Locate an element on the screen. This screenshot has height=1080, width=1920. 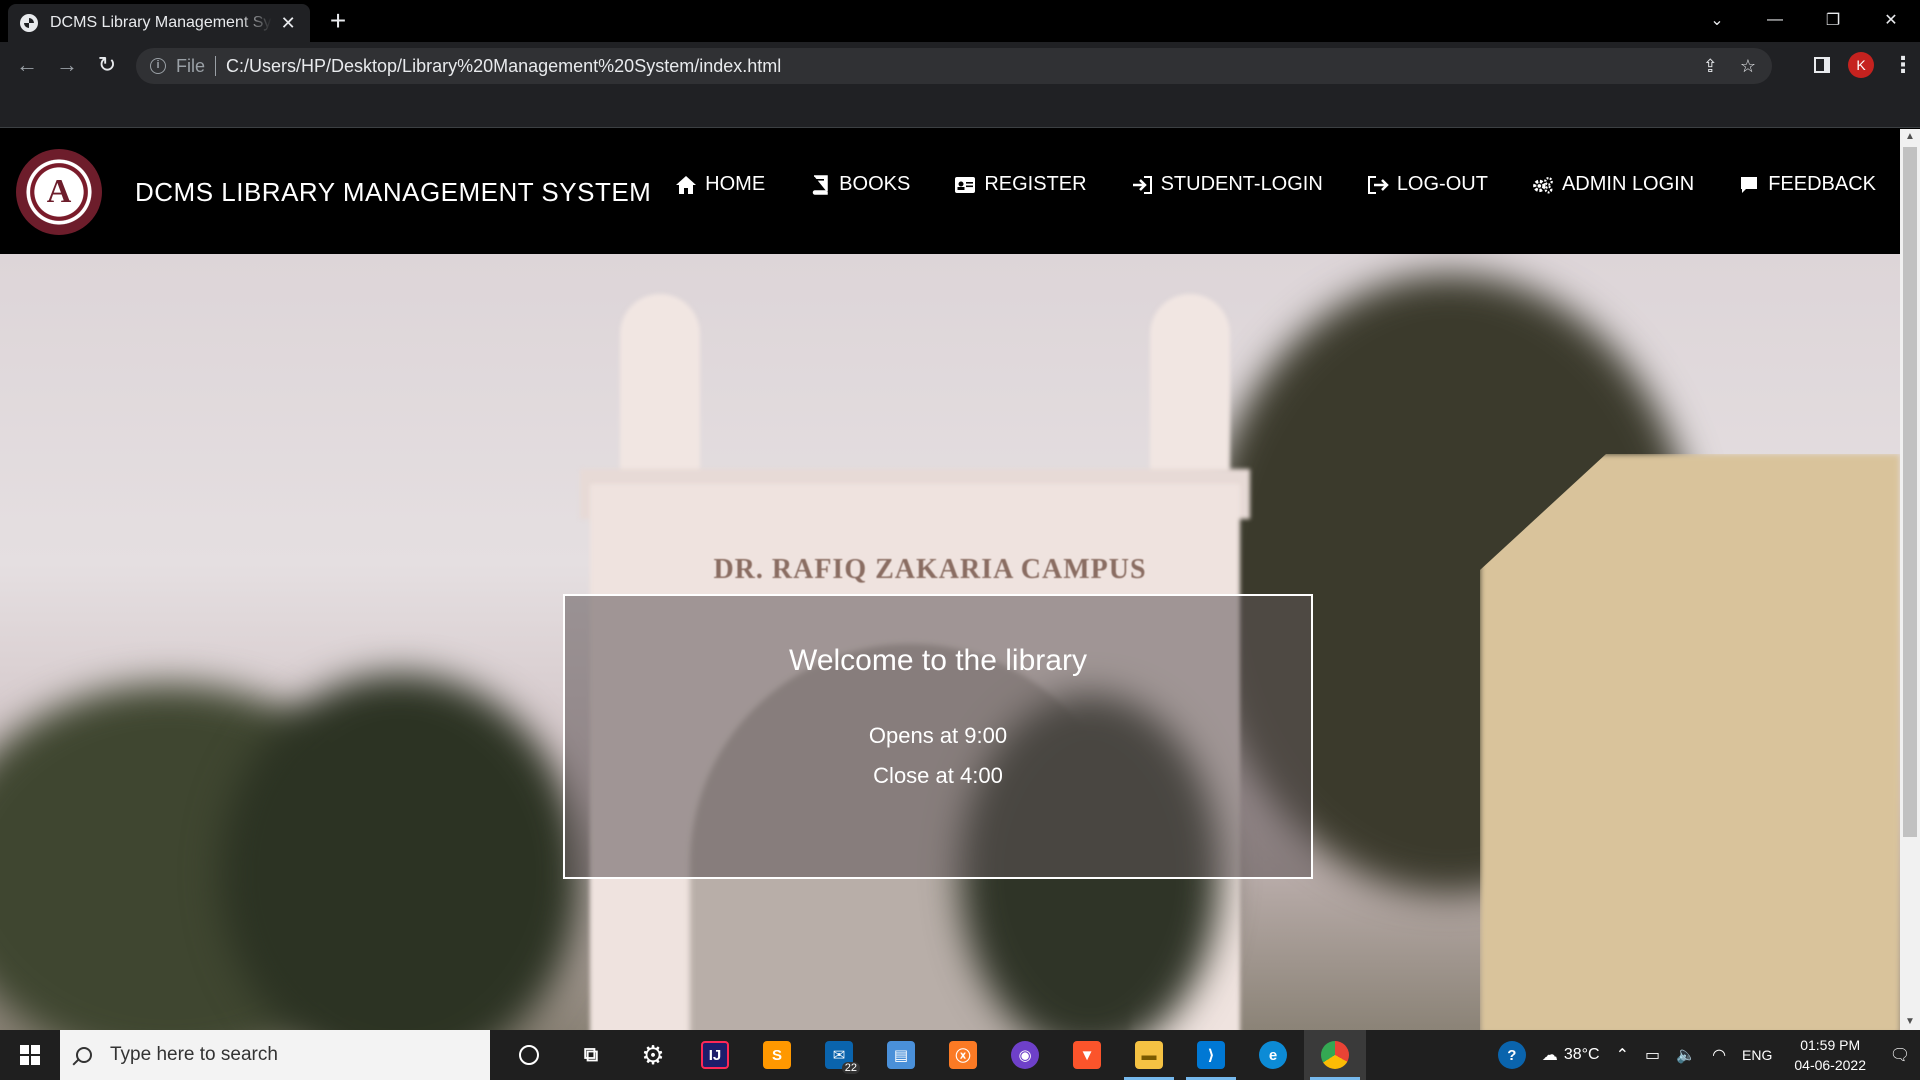
tab-search-icon: ⌄ is located at coordinates (1717, 20).